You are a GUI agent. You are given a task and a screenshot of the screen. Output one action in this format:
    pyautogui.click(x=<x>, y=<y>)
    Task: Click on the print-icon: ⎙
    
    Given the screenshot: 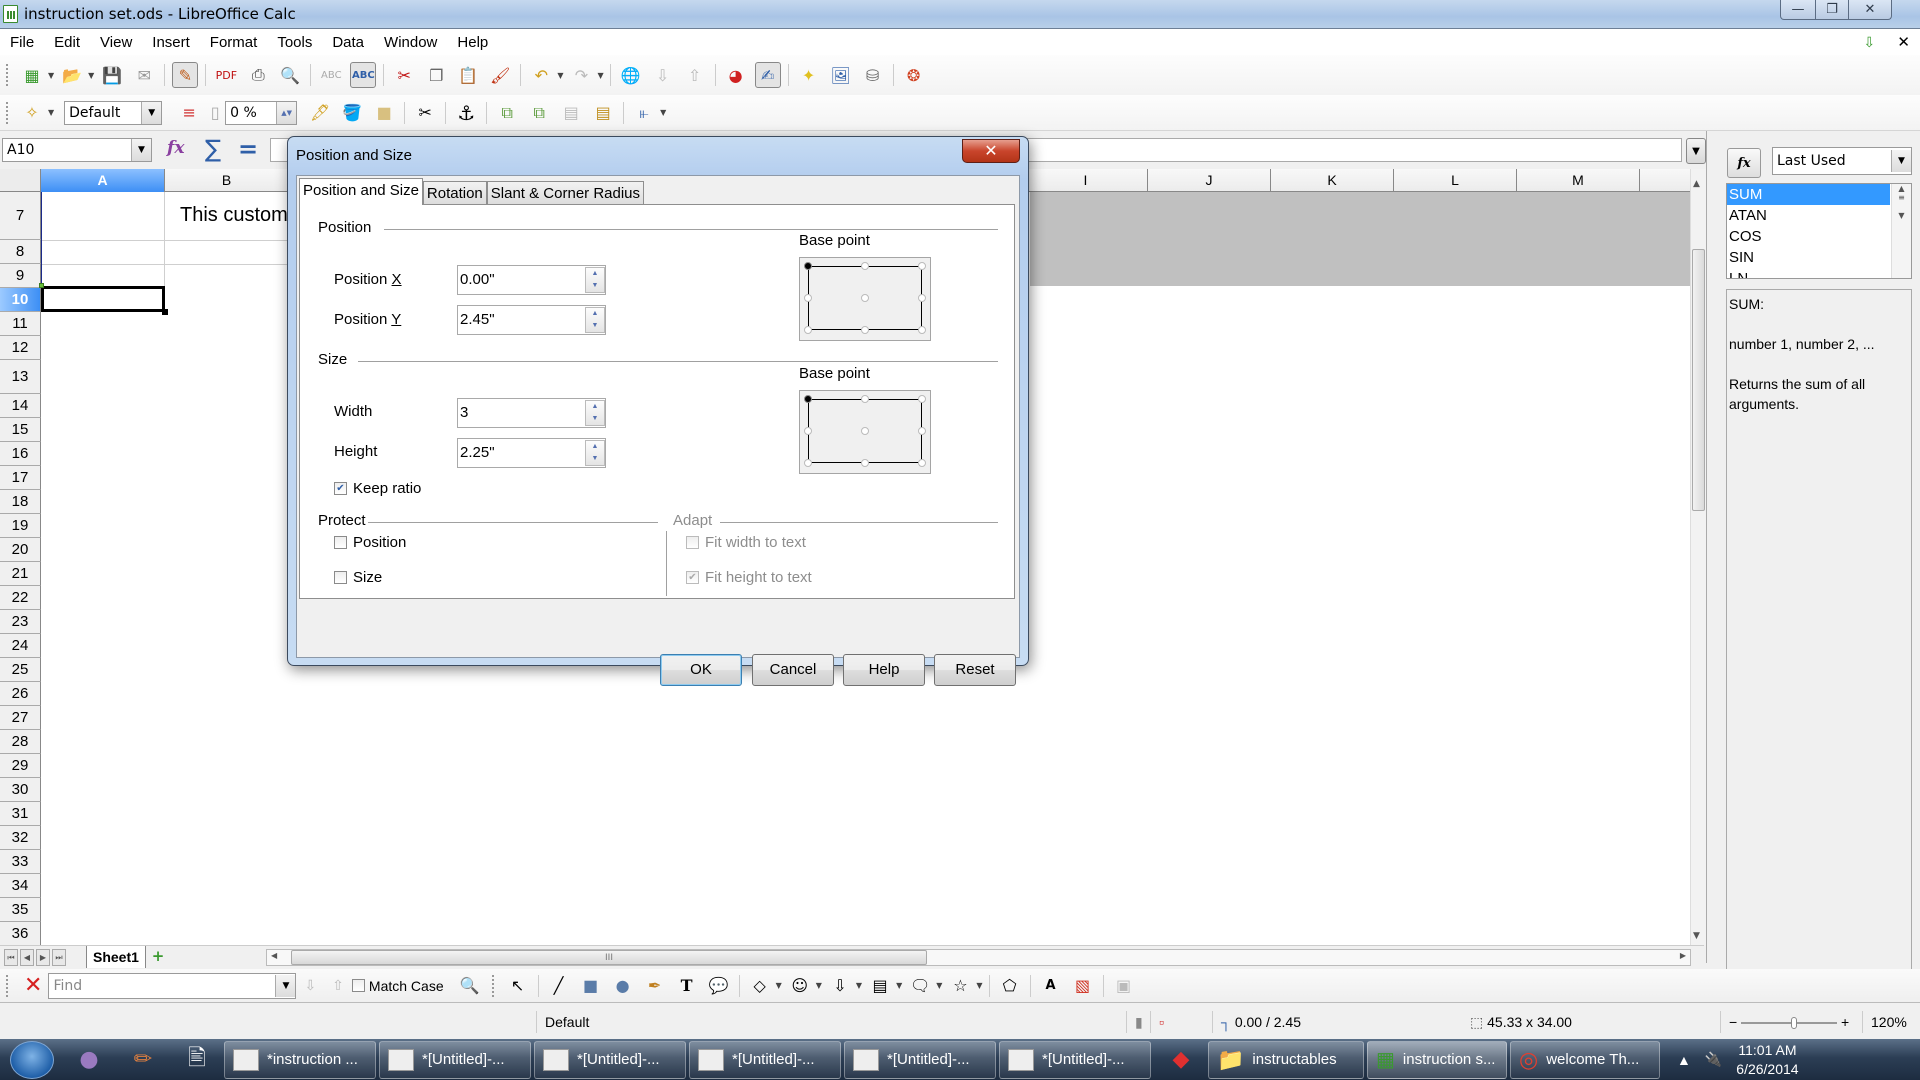 What is the action you would take?
    pyautogui.click(x=258, y=75)
    